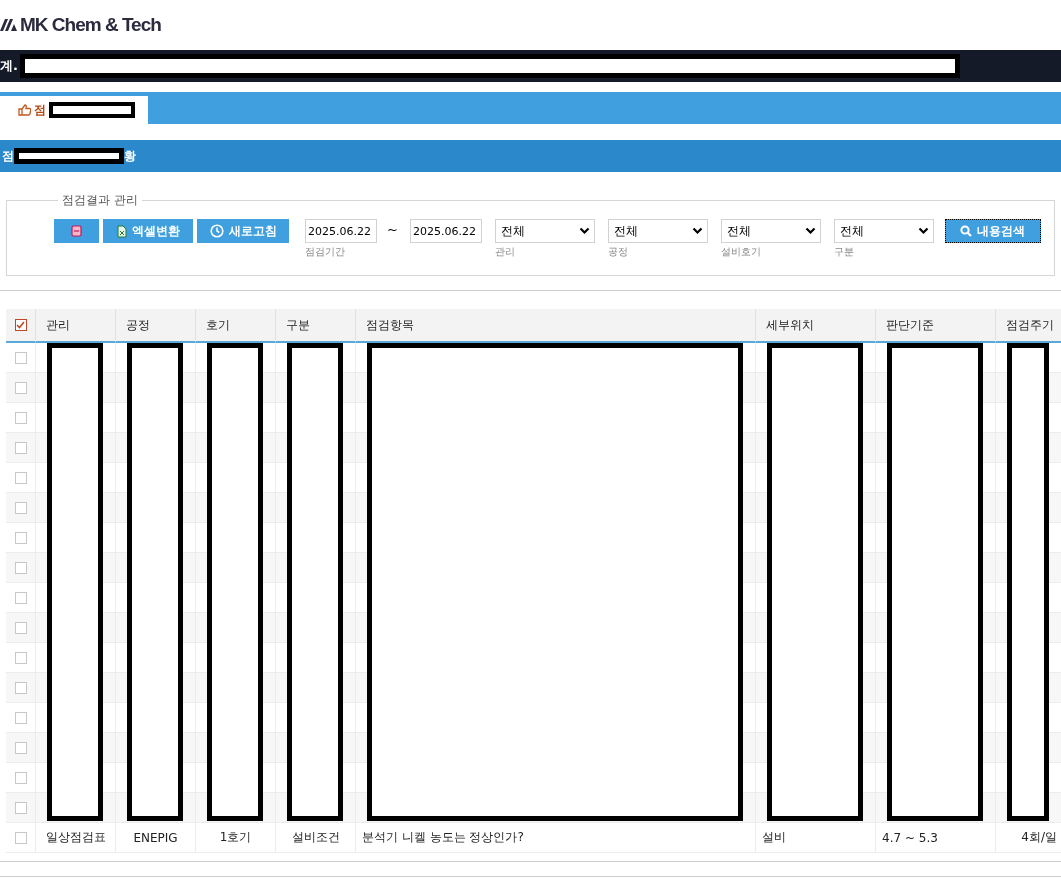 This screenshot has height=878, width=1061. I want to click on field-caption: 설비호기, so click(741, 252).